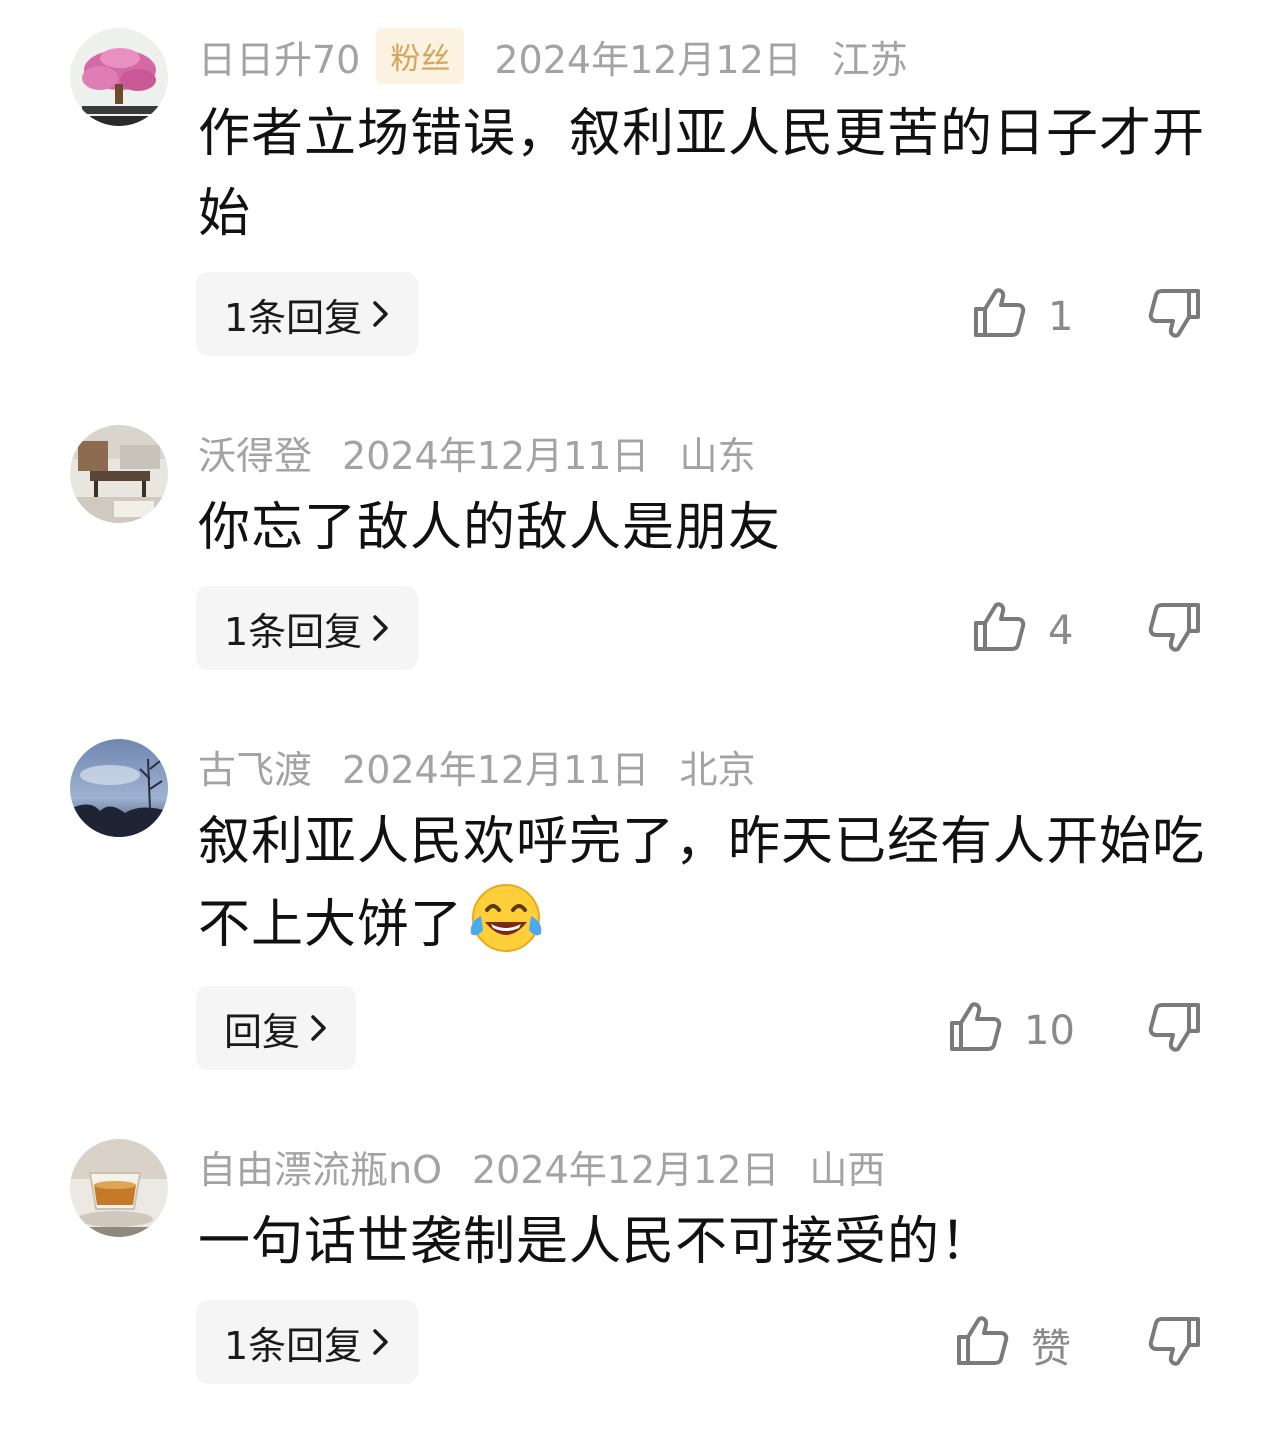  What do you see at coordinates (717, 769) in the screenshot?
I see `comment-location: 北京` at bounding box center [717, 769].